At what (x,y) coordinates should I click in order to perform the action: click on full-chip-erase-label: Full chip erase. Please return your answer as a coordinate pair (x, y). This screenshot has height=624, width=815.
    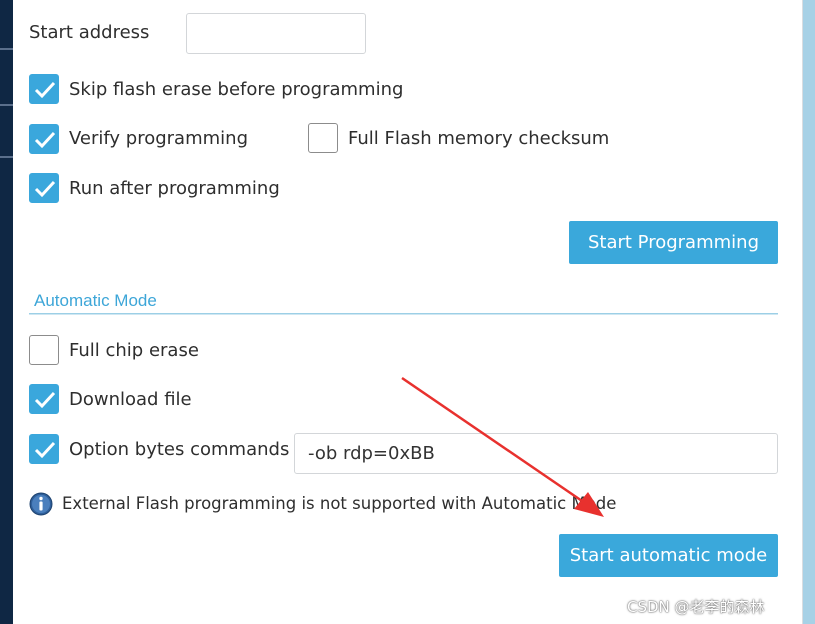
    Looking at the image, I should click on (134, 350).